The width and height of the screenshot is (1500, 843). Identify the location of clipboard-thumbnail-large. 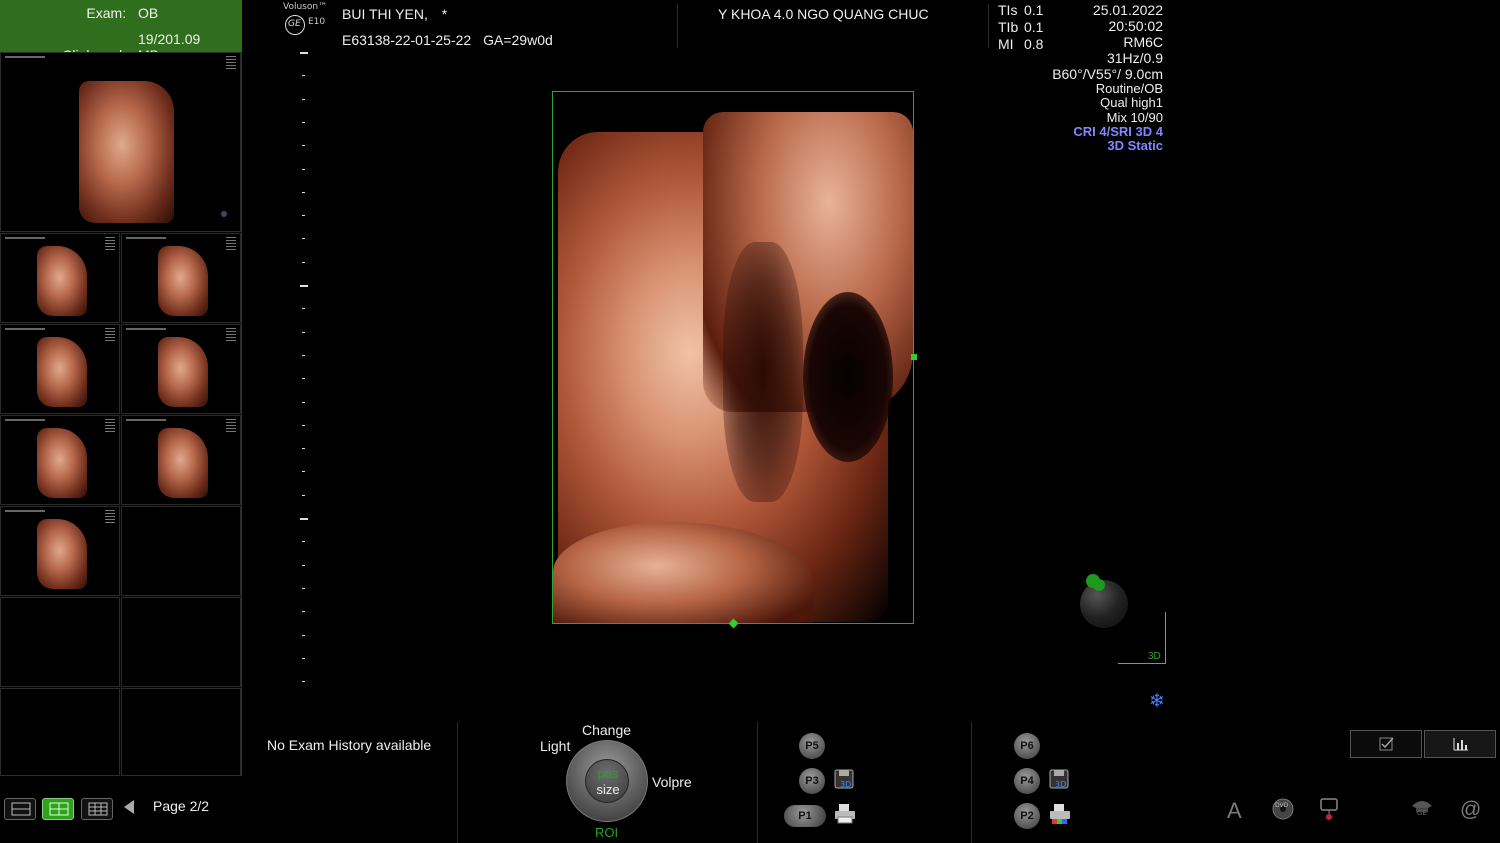
(120, 142).